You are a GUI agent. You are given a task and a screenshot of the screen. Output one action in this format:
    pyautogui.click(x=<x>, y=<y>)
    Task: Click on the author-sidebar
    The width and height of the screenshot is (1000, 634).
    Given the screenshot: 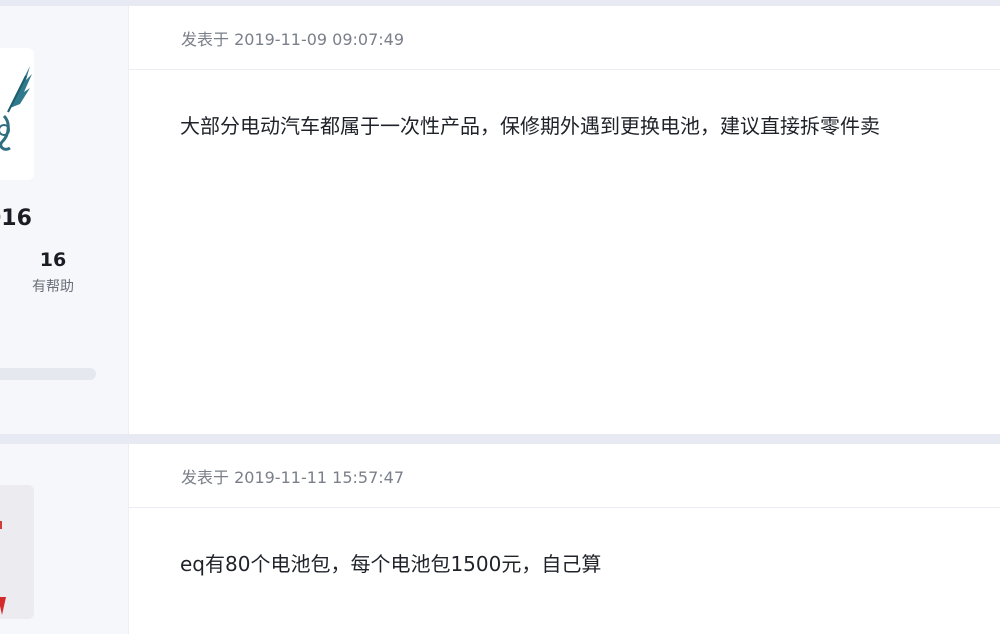 What is the action you would take?
    pyautogui.click(x=64, y=539)
    